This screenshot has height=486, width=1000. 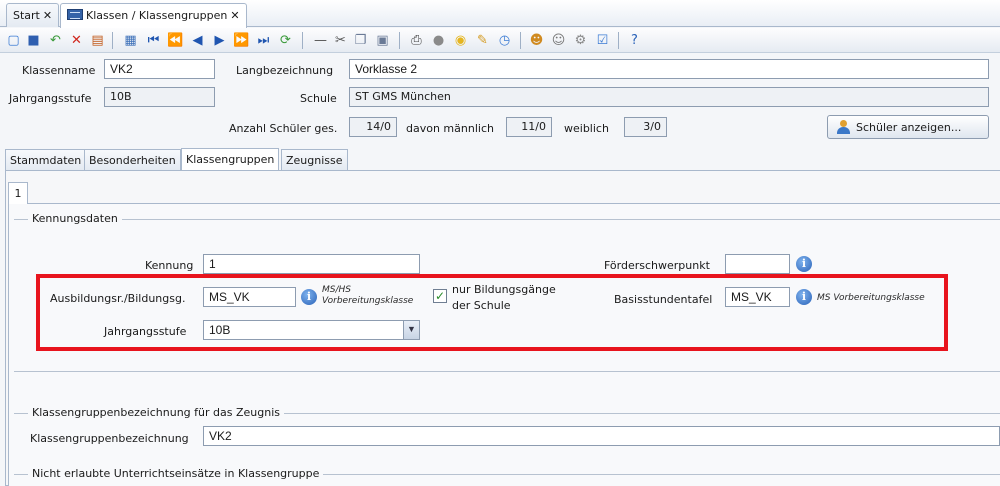 I want to click on paste-icon: ▣, so click(x=382, y=40).